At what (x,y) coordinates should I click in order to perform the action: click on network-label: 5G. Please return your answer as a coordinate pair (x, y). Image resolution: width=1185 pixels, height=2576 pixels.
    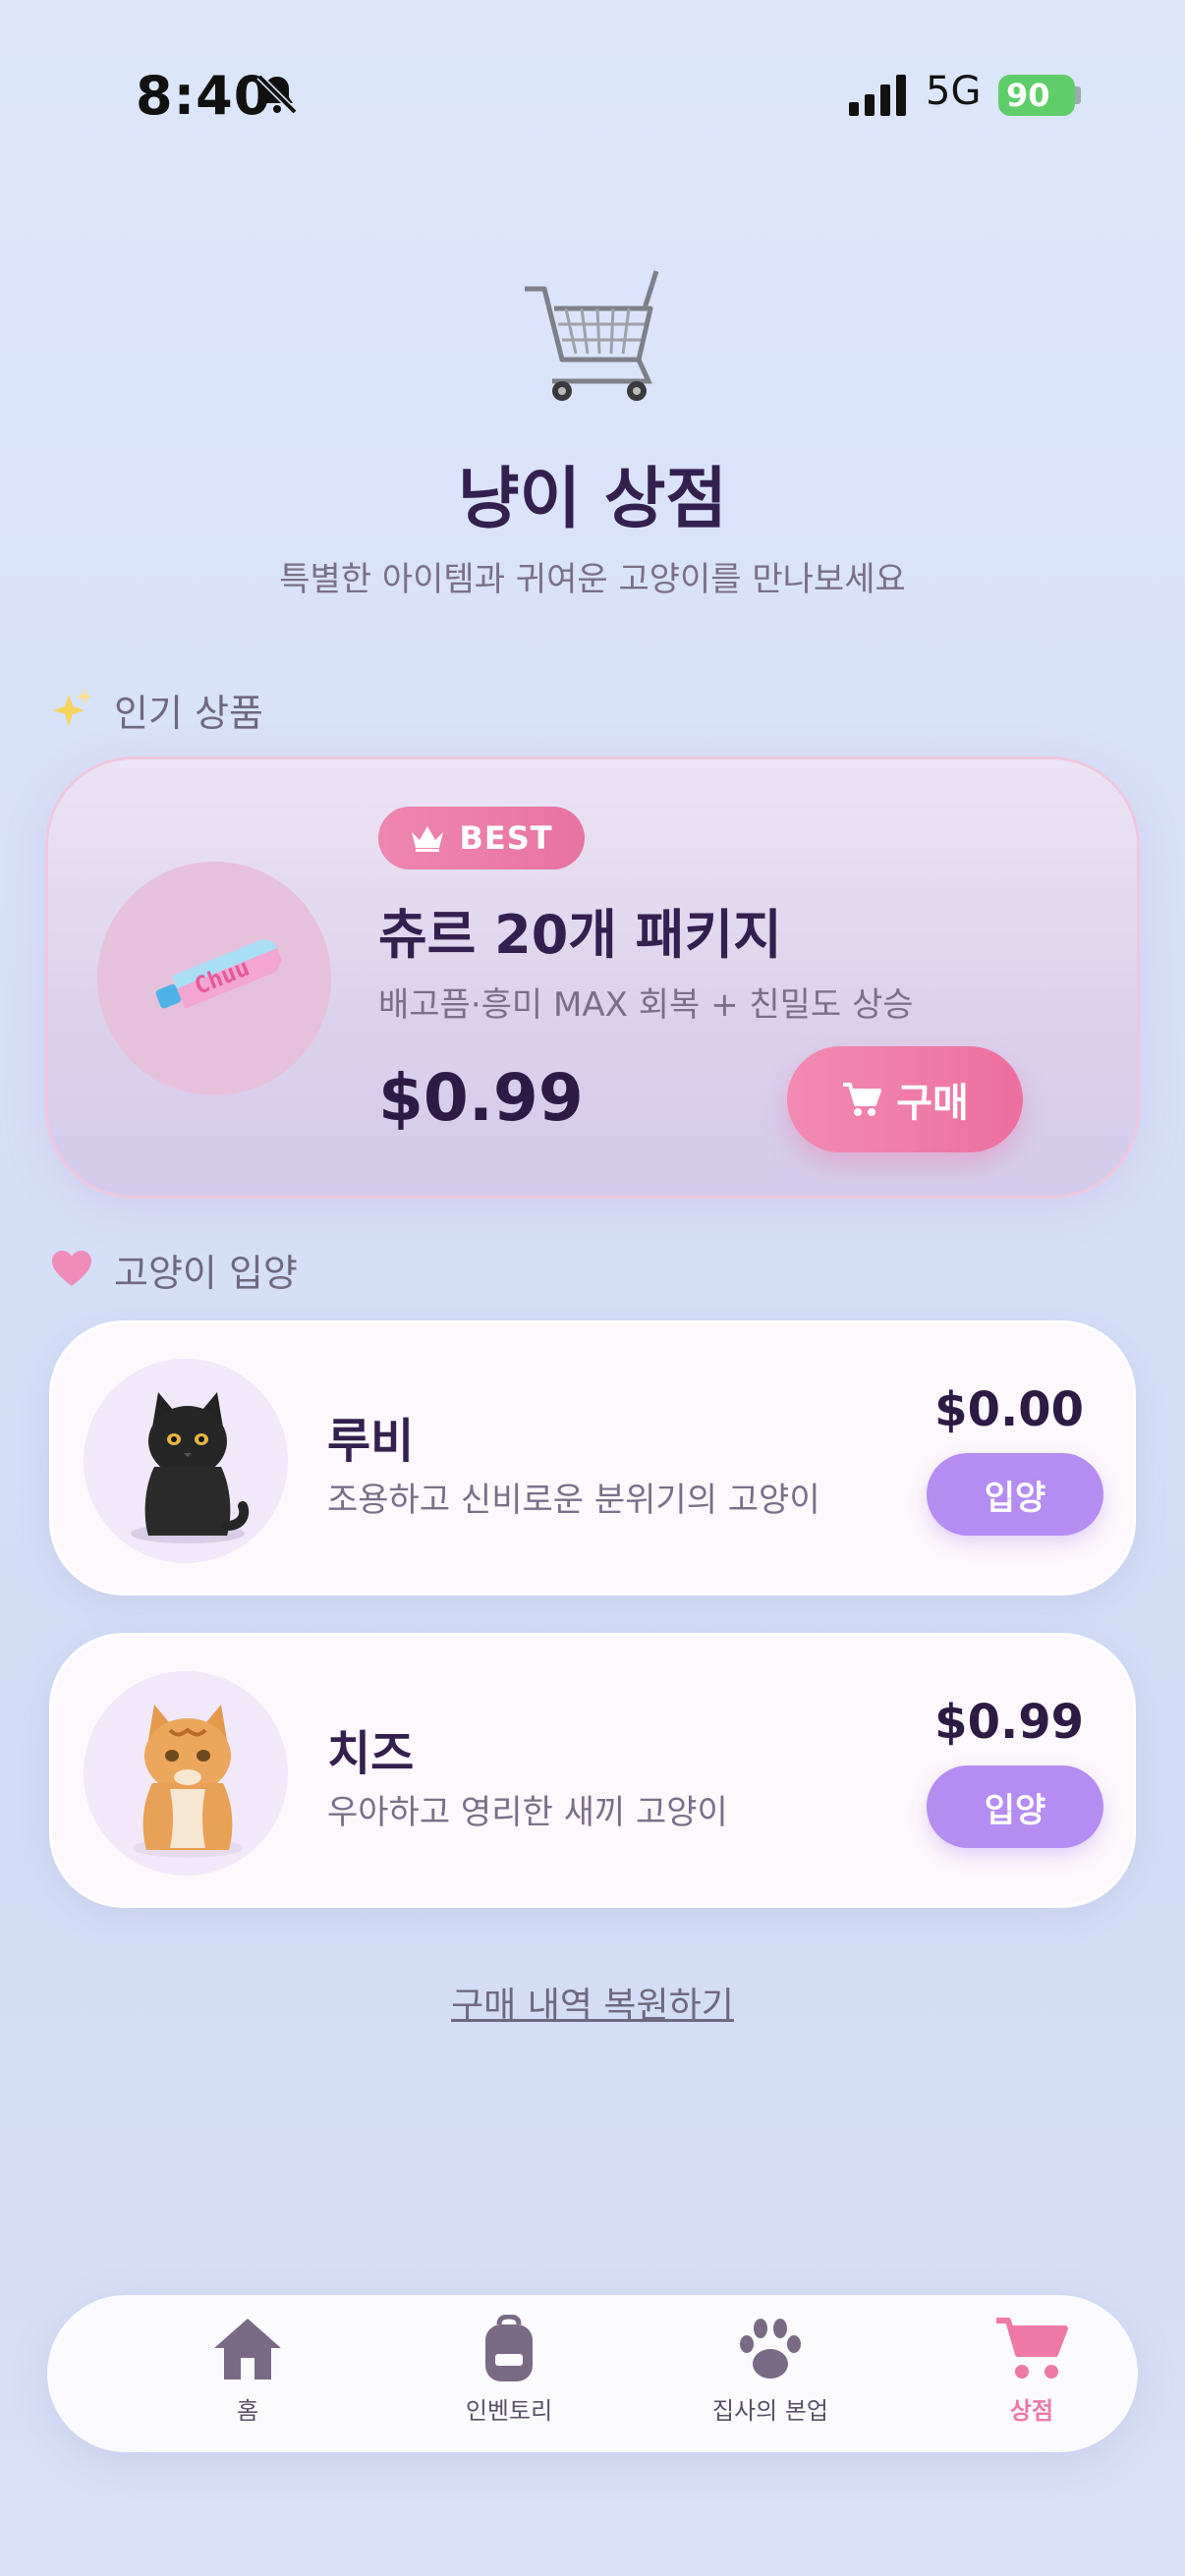
    Looking at the image, I should click on (954, 91).